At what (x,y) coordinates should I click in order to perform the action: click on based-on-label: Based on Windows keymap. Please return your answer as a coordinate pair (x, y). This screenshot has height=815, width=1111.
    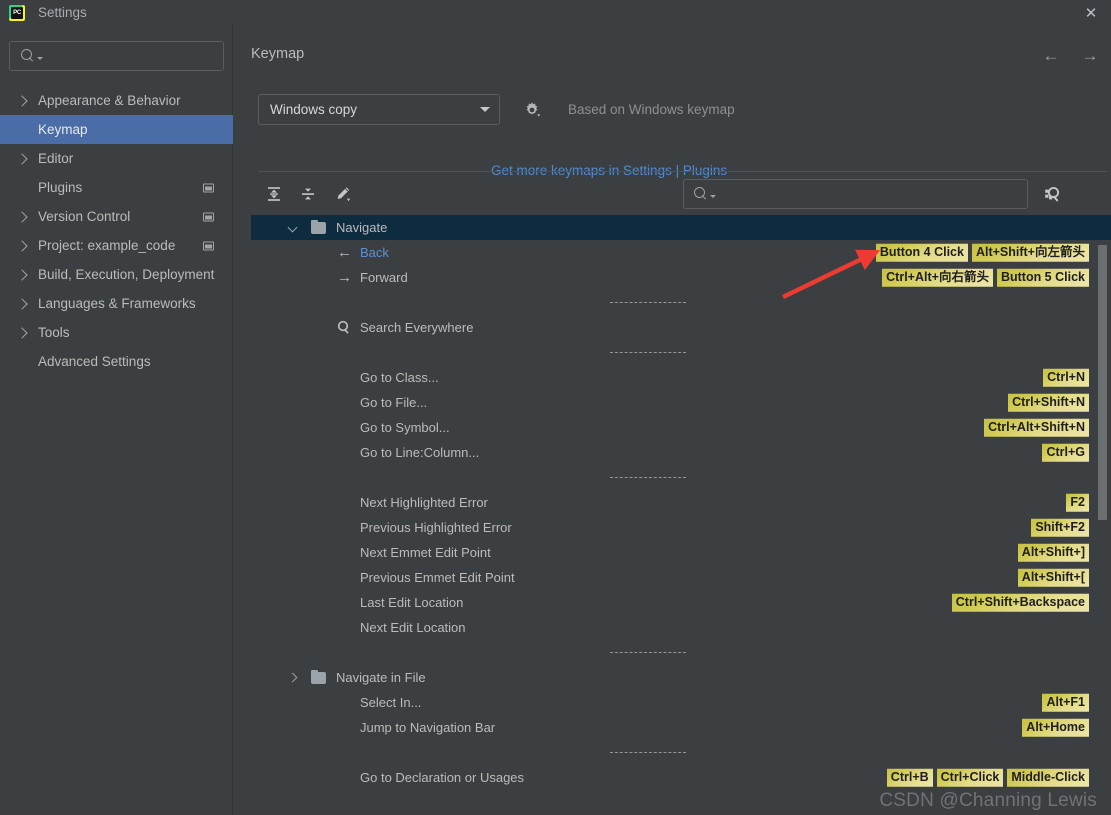
    Looking at the image, I should click on (651, 109).